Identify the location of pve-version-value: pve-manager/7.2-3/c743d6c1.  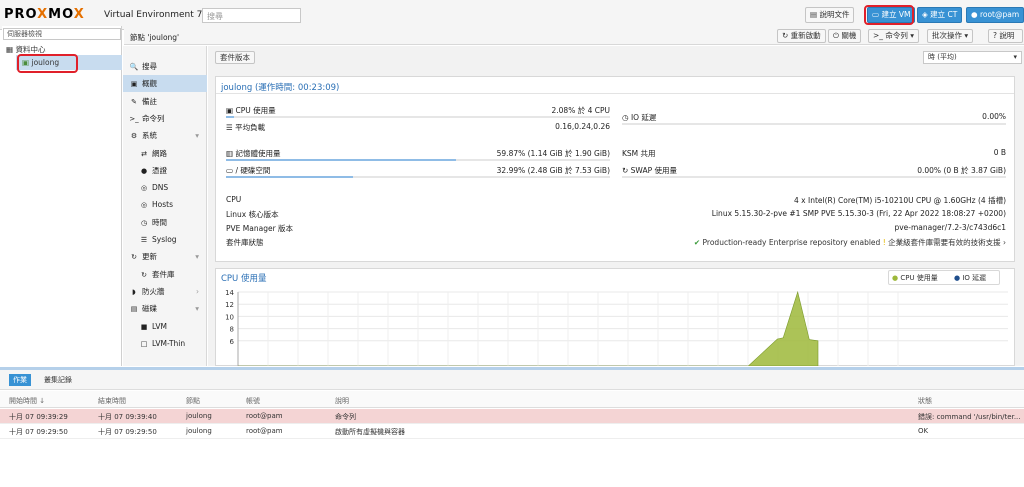
(950, 227).